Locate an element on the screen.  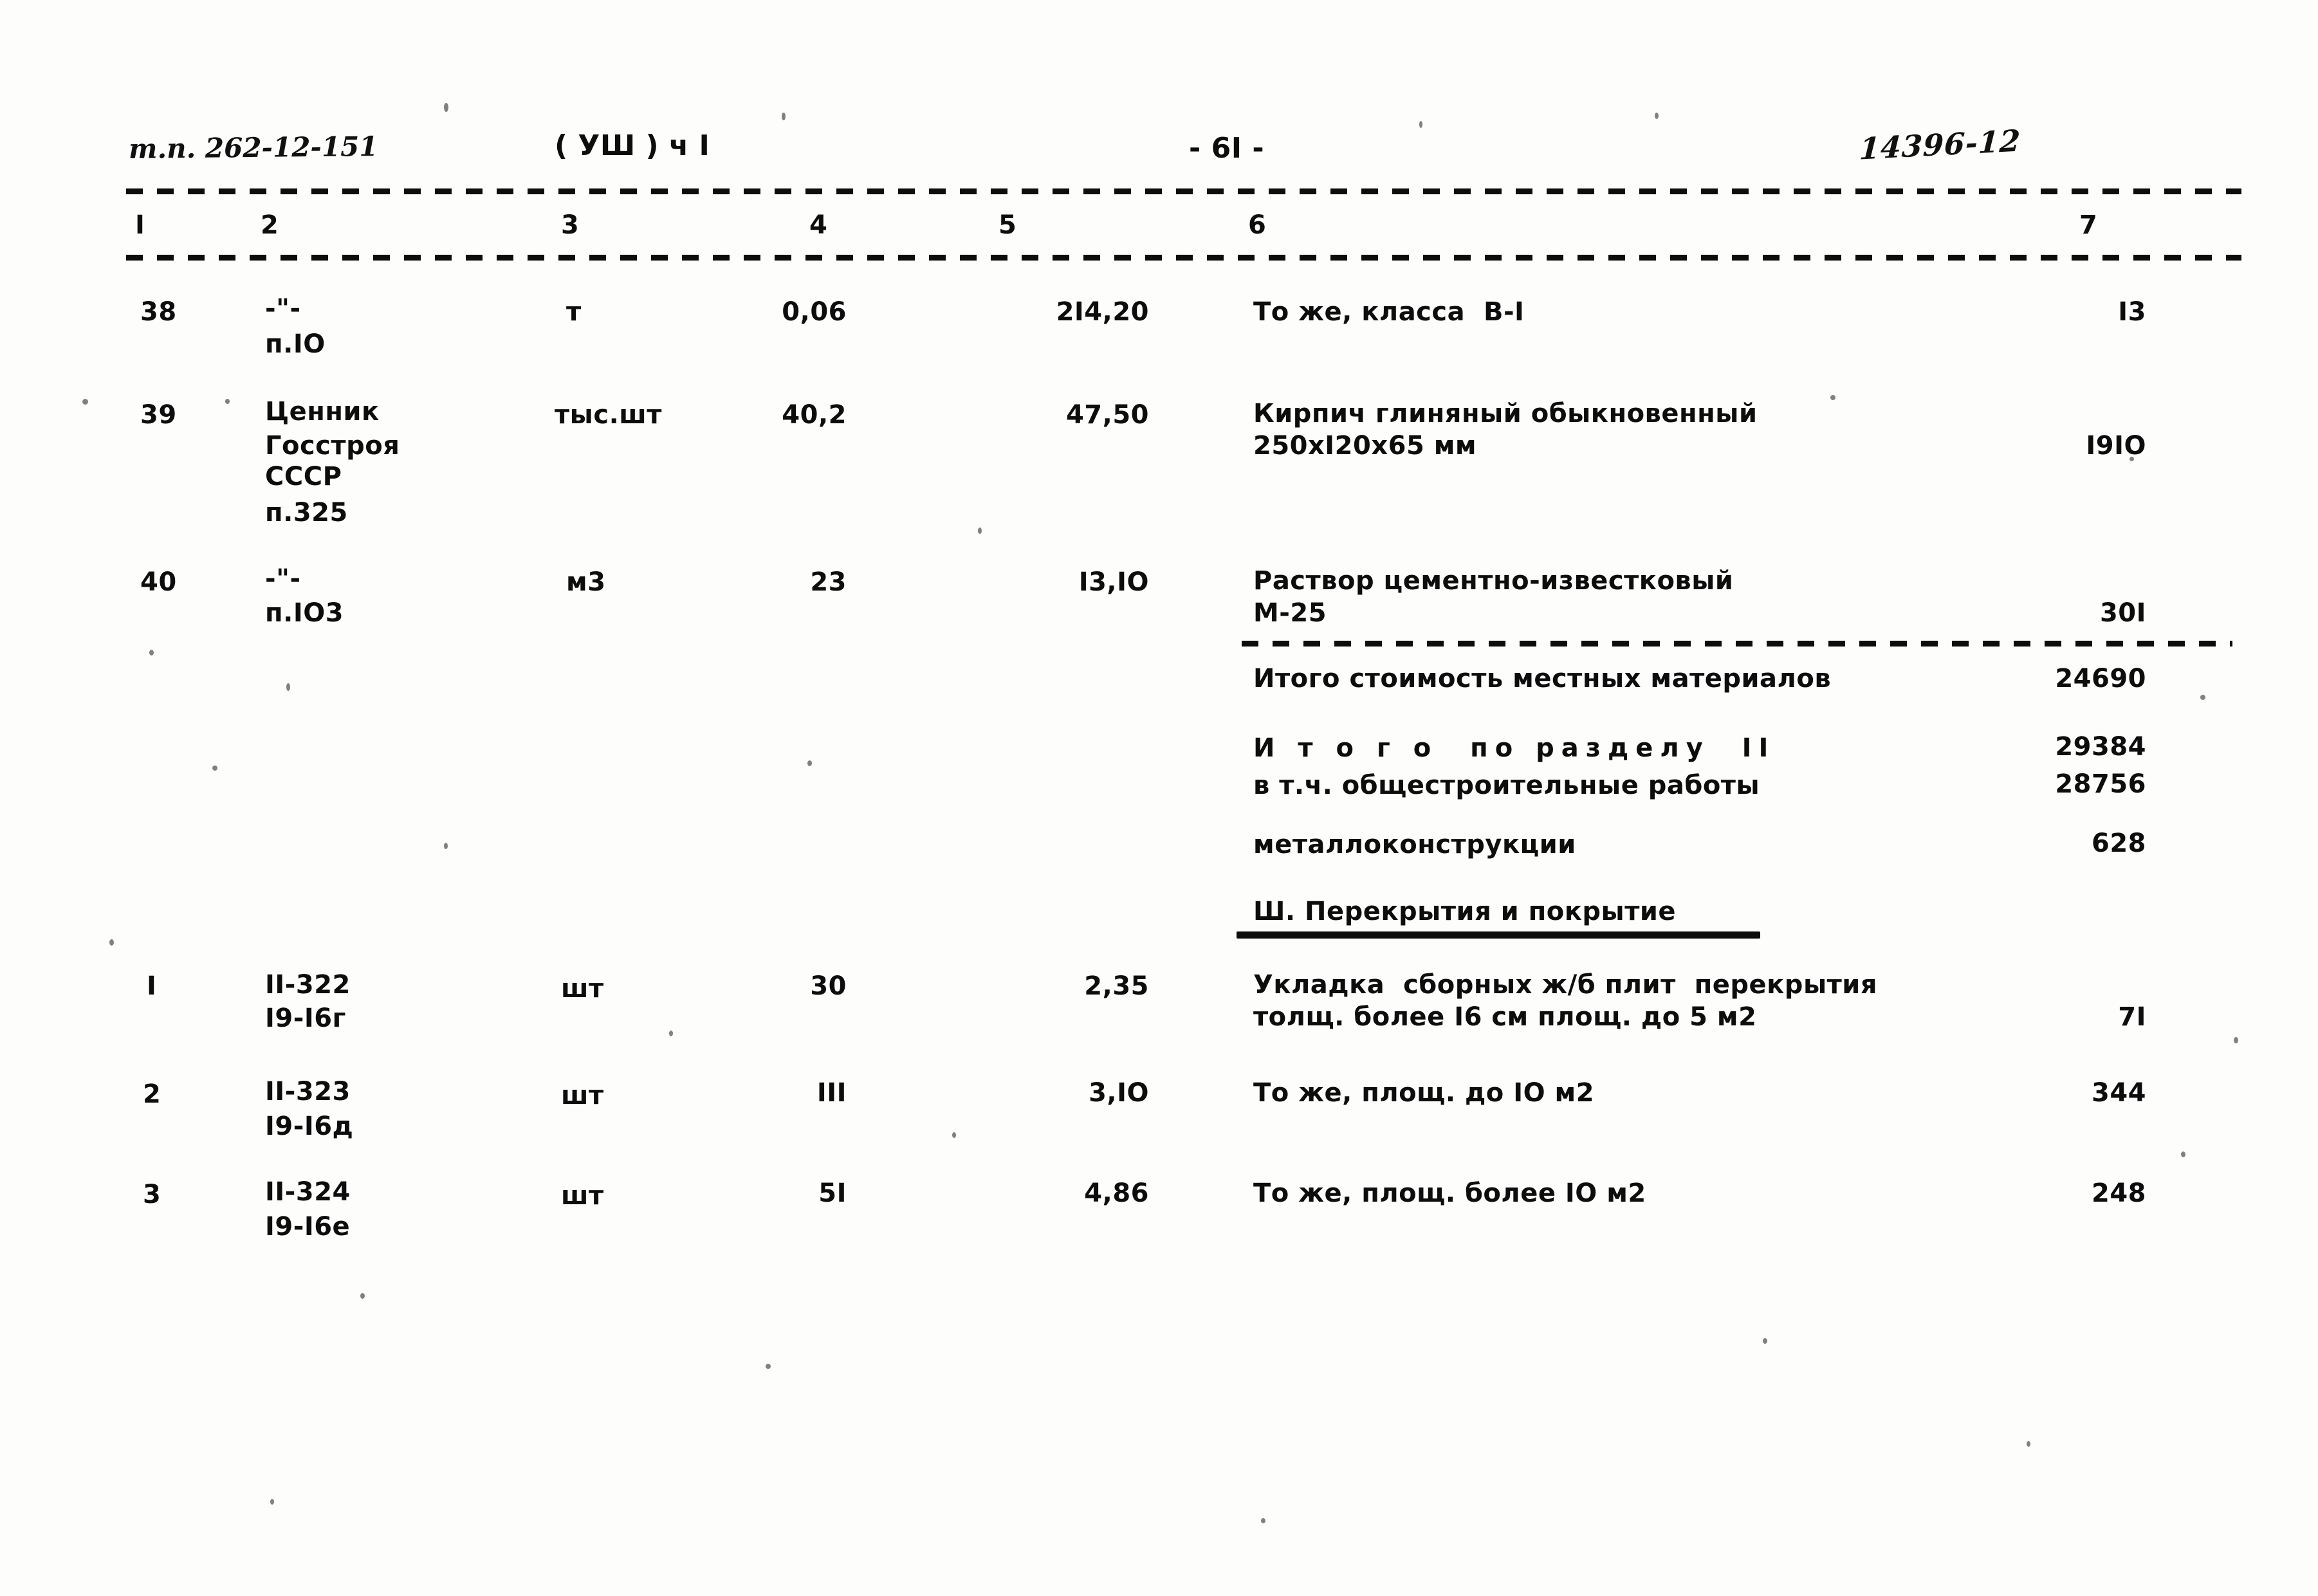
row-number: 39 is located at coordinates (159, 415).